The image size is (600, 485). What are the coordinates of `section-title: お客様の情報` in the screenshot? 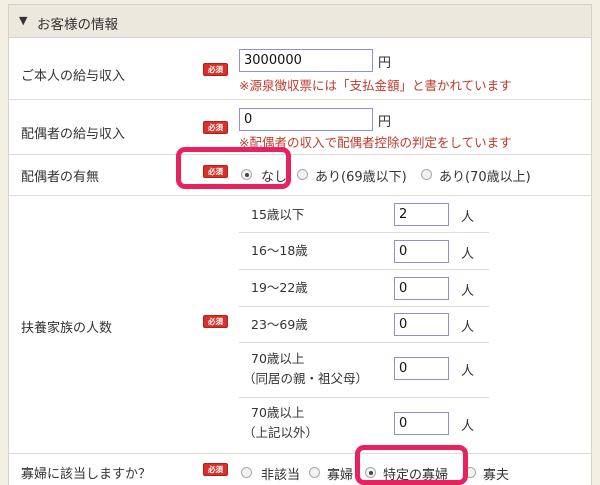 It's located at (77, 25).